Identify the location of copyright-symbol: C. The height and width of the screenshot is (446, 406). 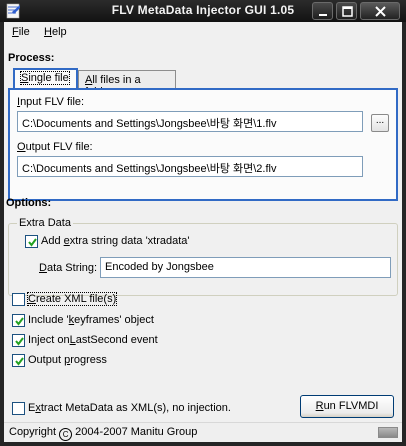
(66, 434).